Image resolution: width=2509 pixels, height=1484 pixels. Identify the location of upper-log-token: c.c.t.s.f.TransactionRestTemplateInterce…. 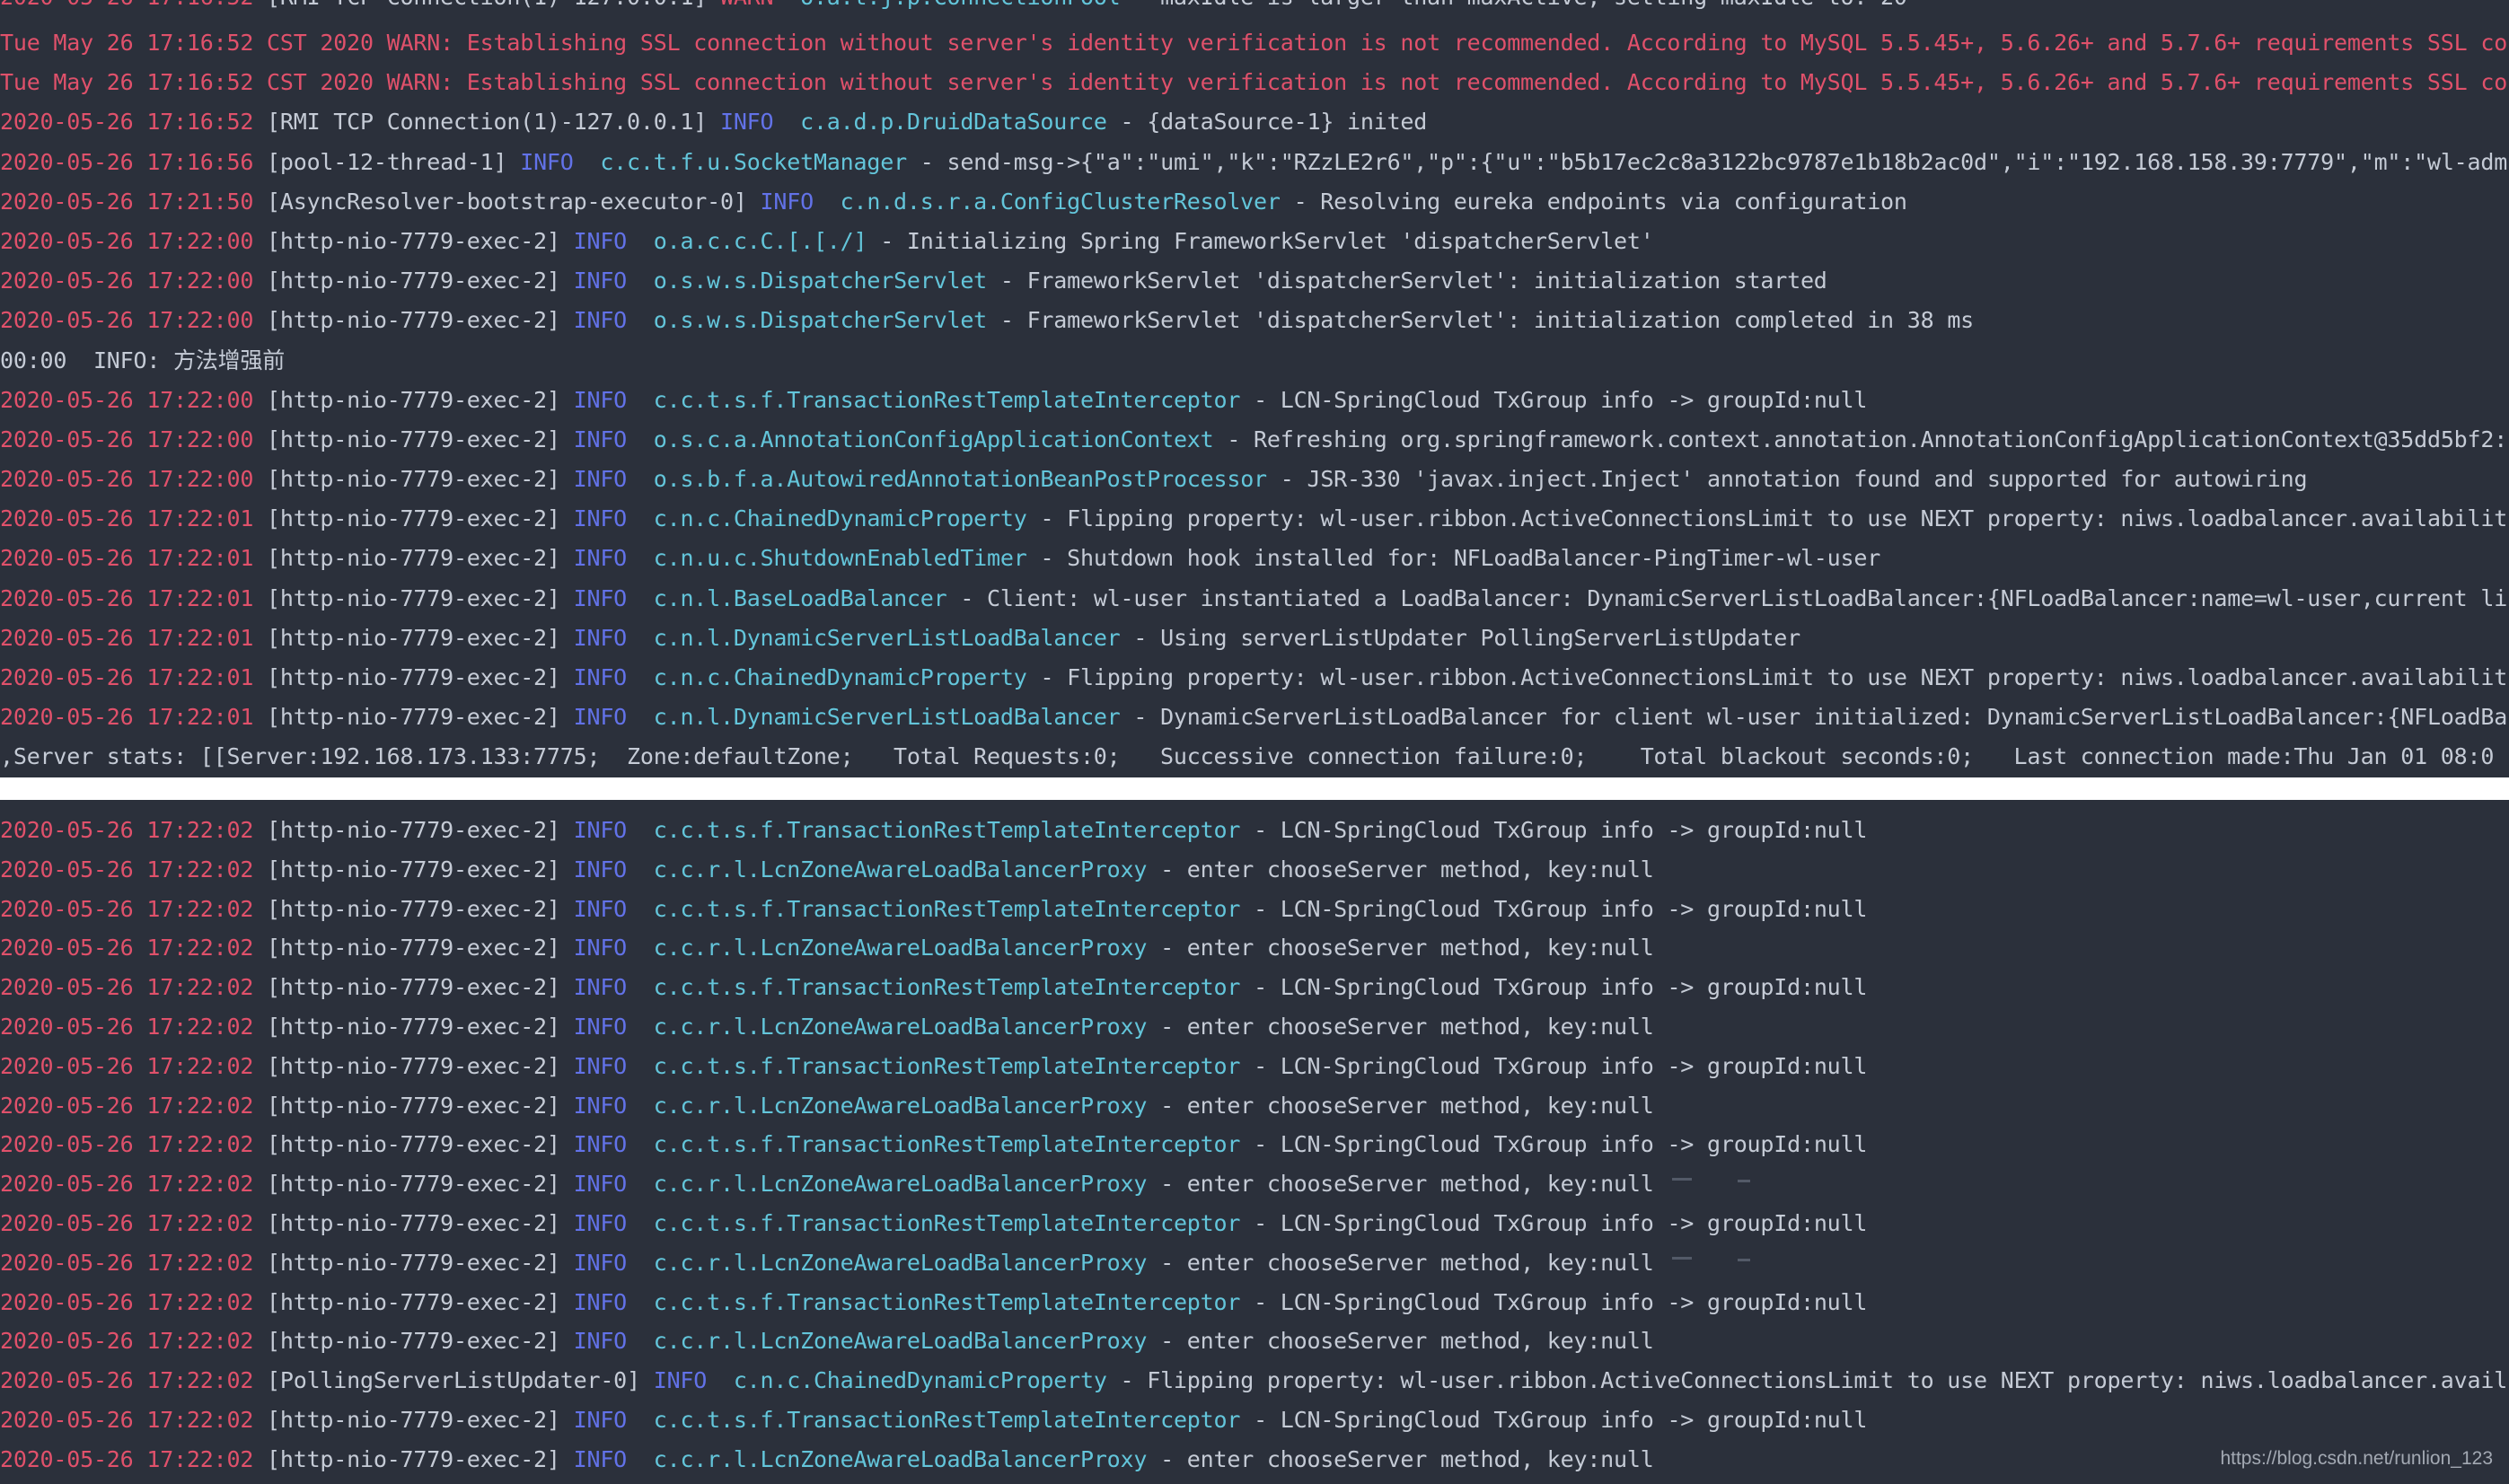
(946, 399).